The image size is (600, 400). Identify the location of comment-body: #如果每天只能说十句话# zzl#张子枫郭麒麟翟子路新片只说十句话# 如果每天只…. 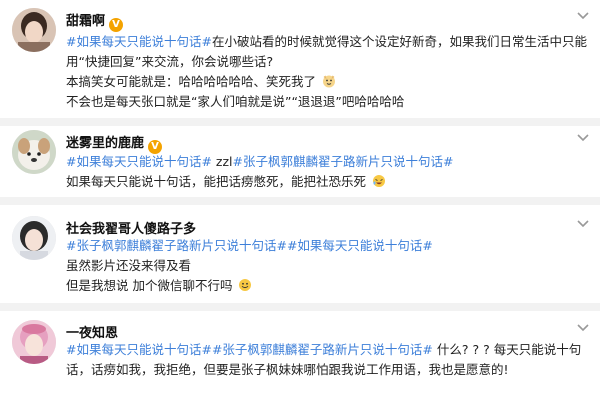
(327, 172).